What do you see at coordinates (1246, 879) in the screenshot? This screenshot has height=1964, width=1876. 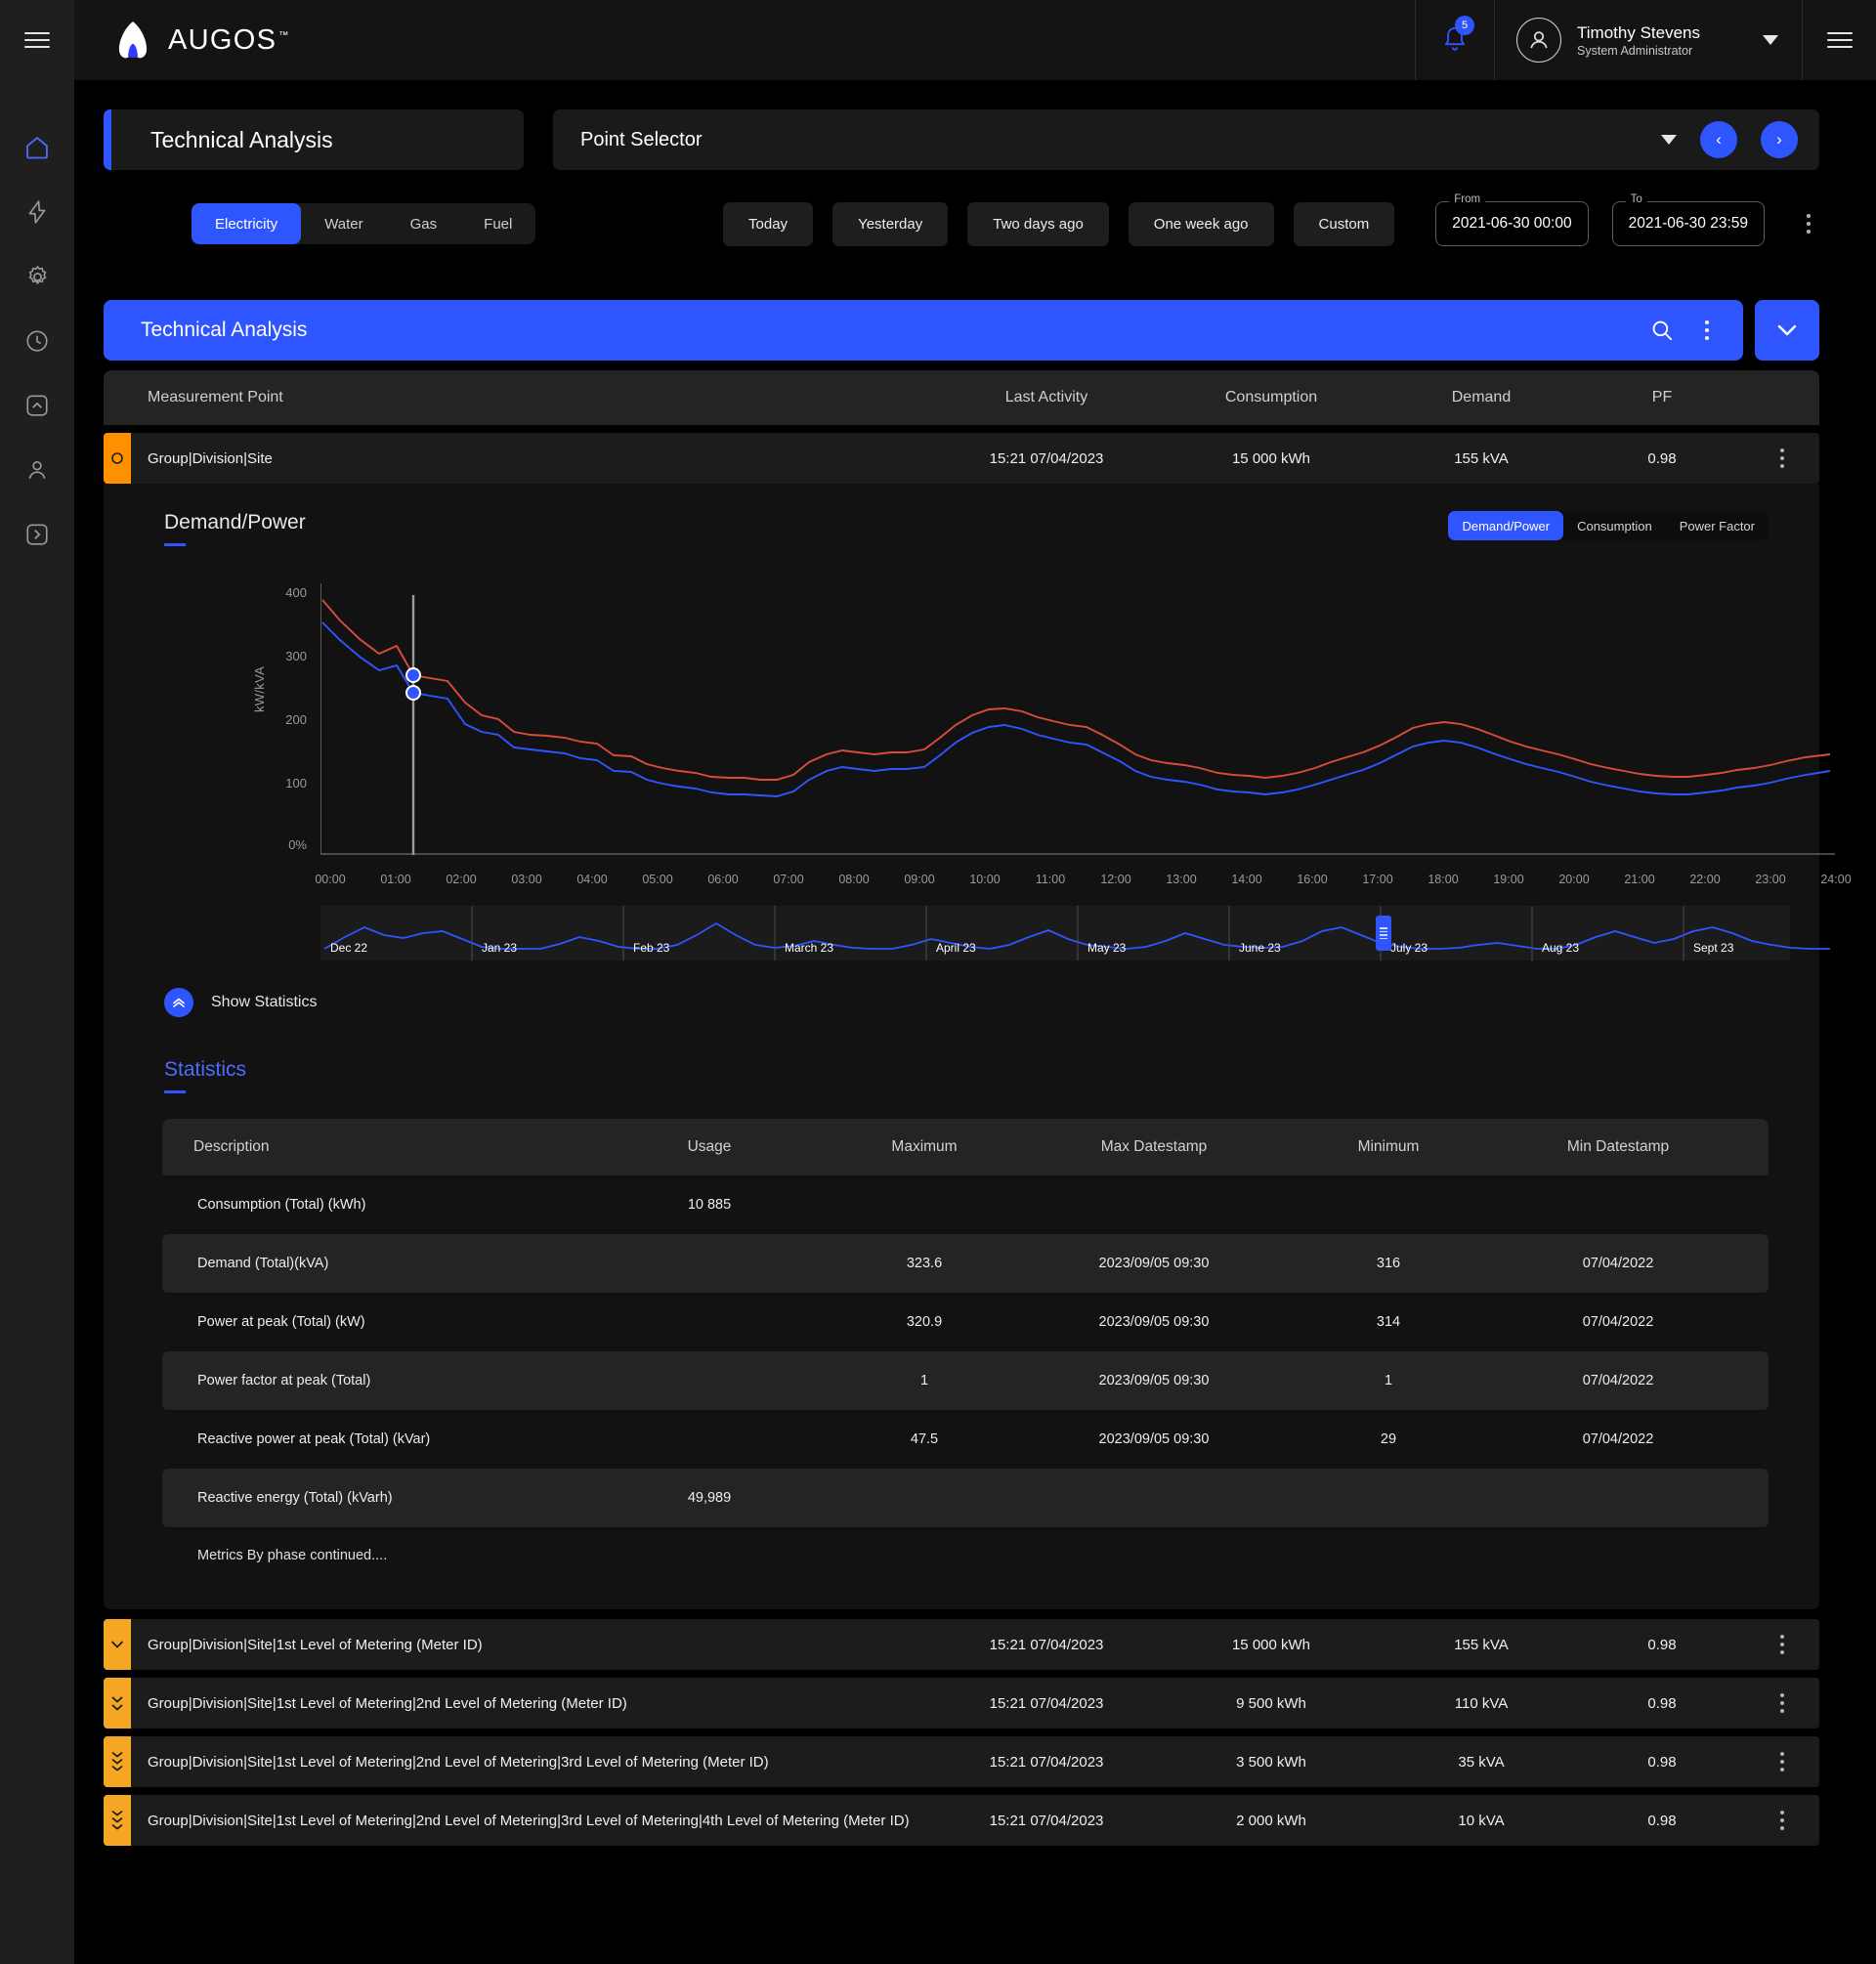 I see `chart-xtick: 14:00` at bounding box center [1246, 879].